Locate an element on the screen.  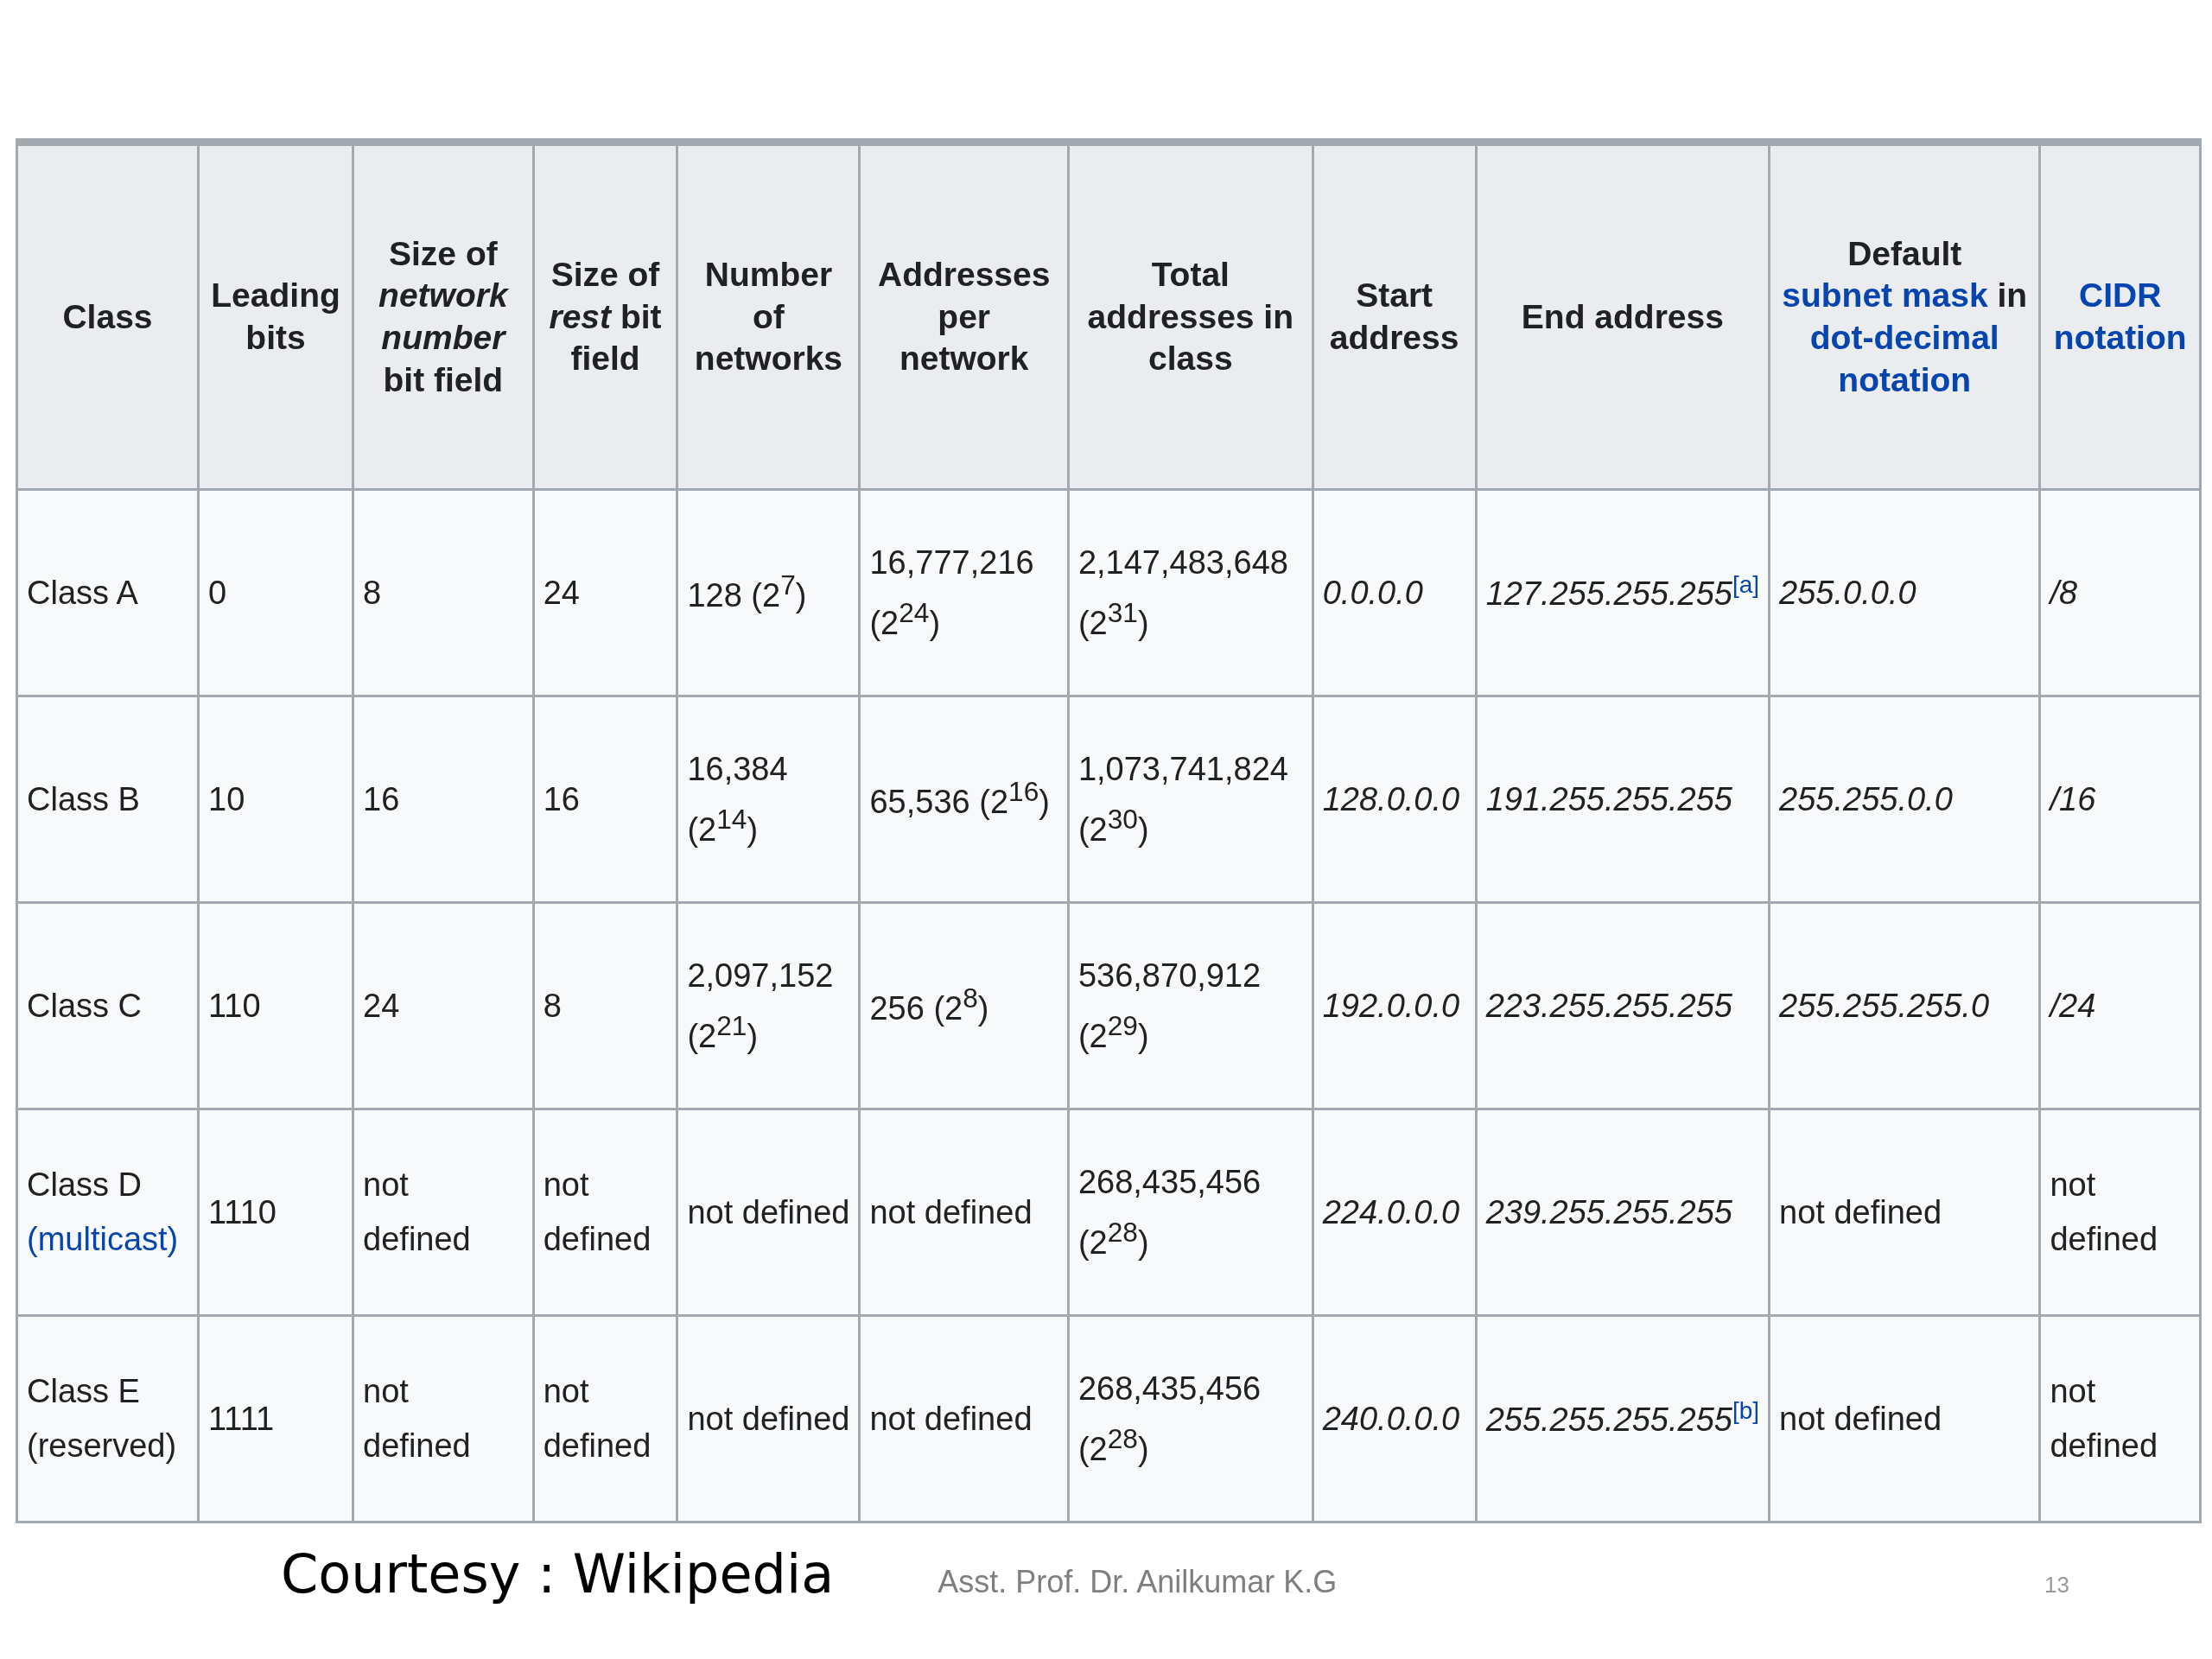
table-cell: 128 (2$^{7}$) is located at coordinates (768, 592).